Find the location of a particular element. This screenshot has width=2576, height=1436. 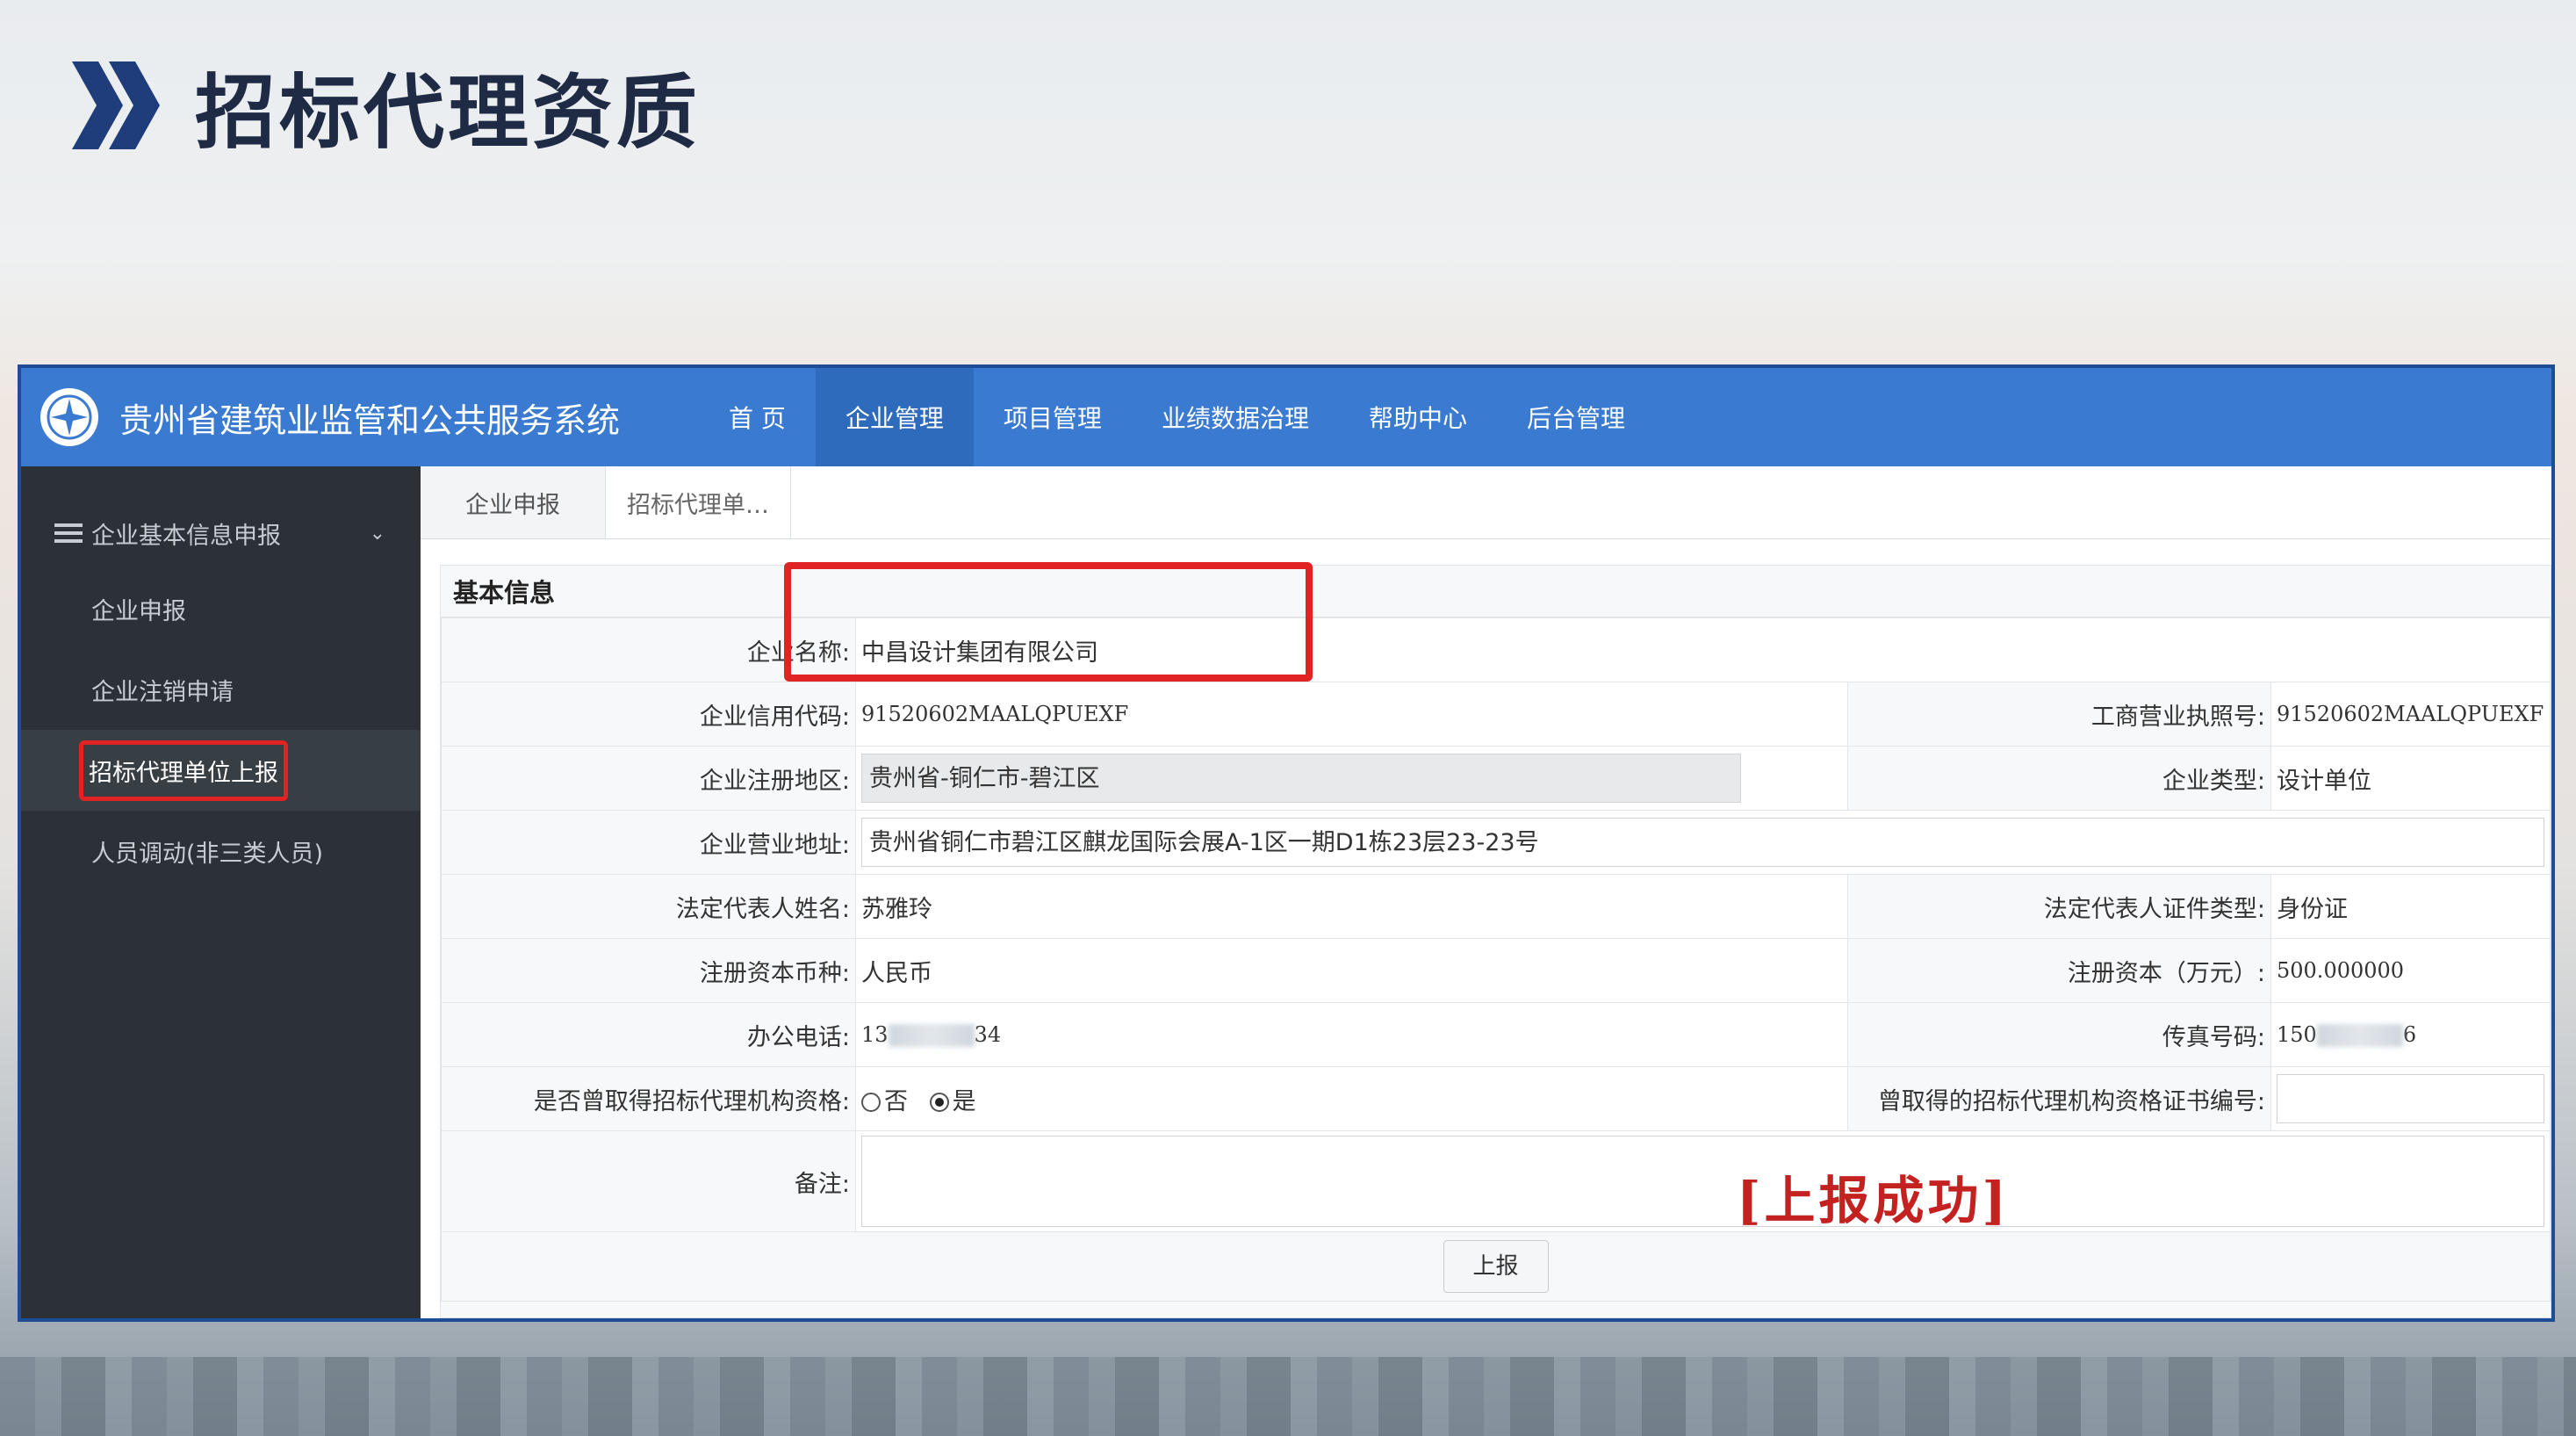

legal-rep-label: 法定代表人姓名: is located at coordinates (648, 906).